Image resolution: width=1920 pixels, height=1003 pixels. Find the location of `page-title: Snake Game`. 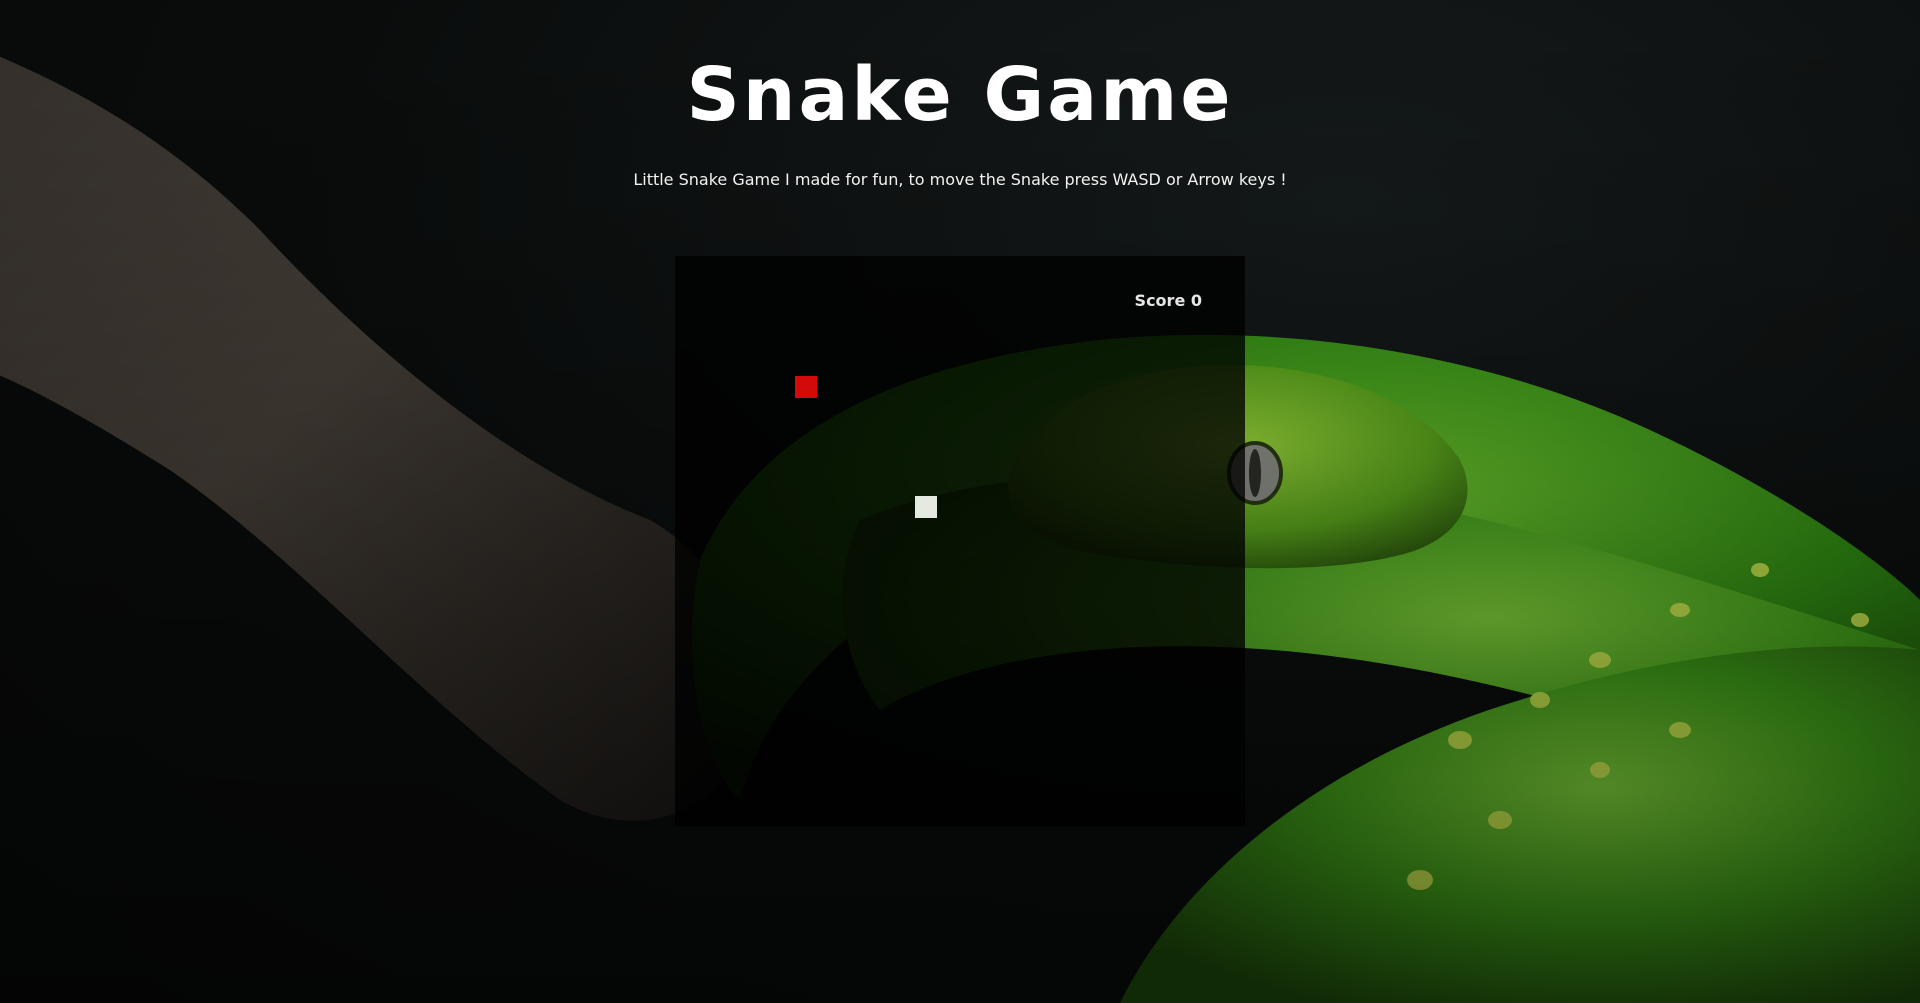

page-title: Snake Game is located at coordinates (960, 95).